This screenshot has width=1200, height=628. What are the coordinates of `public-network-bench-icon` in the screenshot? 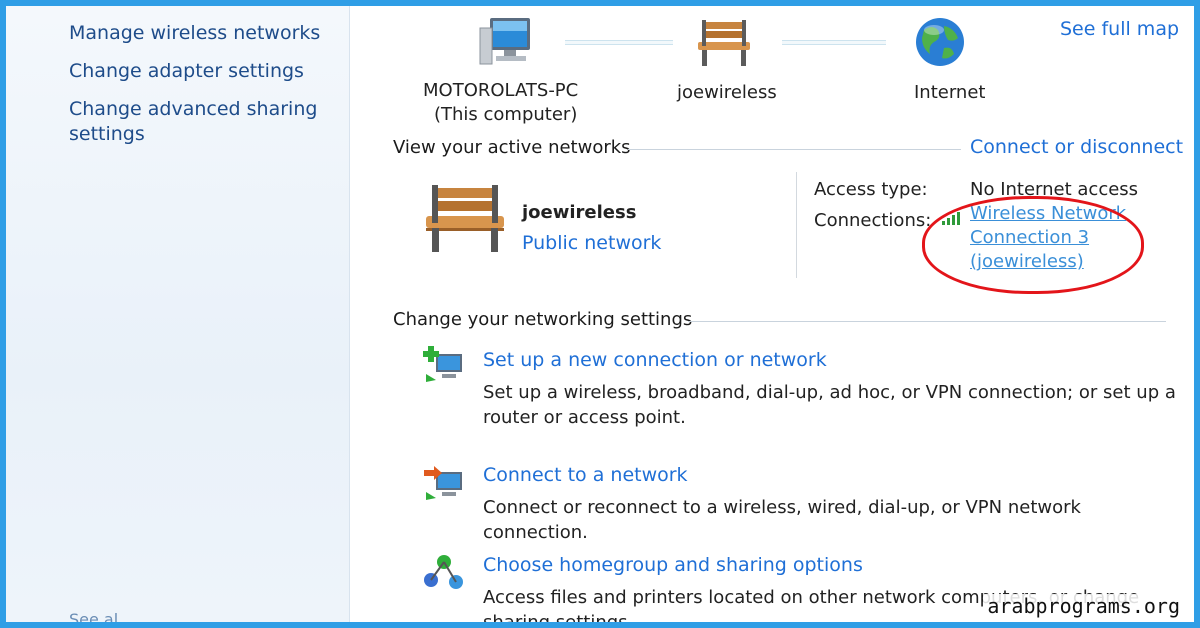 It's located at (465, 221).